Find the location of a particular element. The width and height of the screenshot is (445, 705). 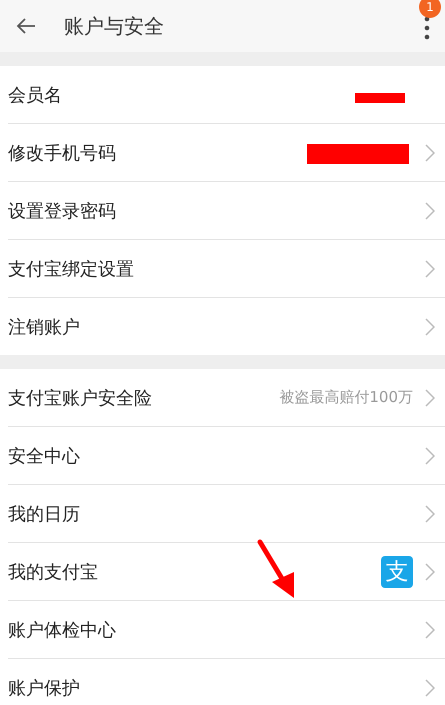

row-label: 账户保护 is located at coordinates (44, 688).